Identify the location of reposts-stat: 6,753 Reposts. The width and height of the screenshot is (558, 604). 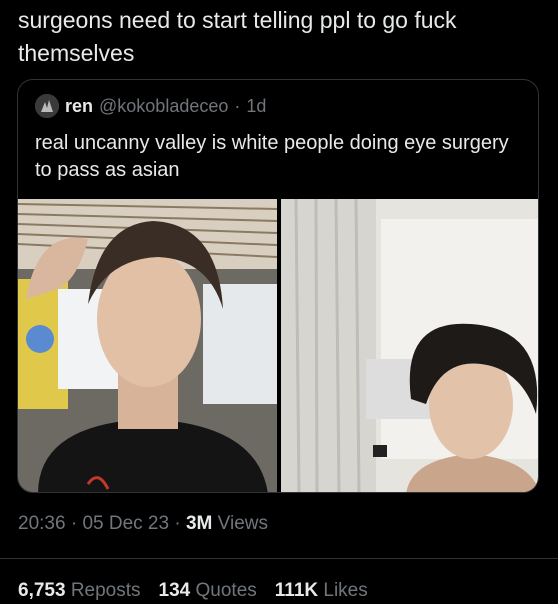
(79, 591).